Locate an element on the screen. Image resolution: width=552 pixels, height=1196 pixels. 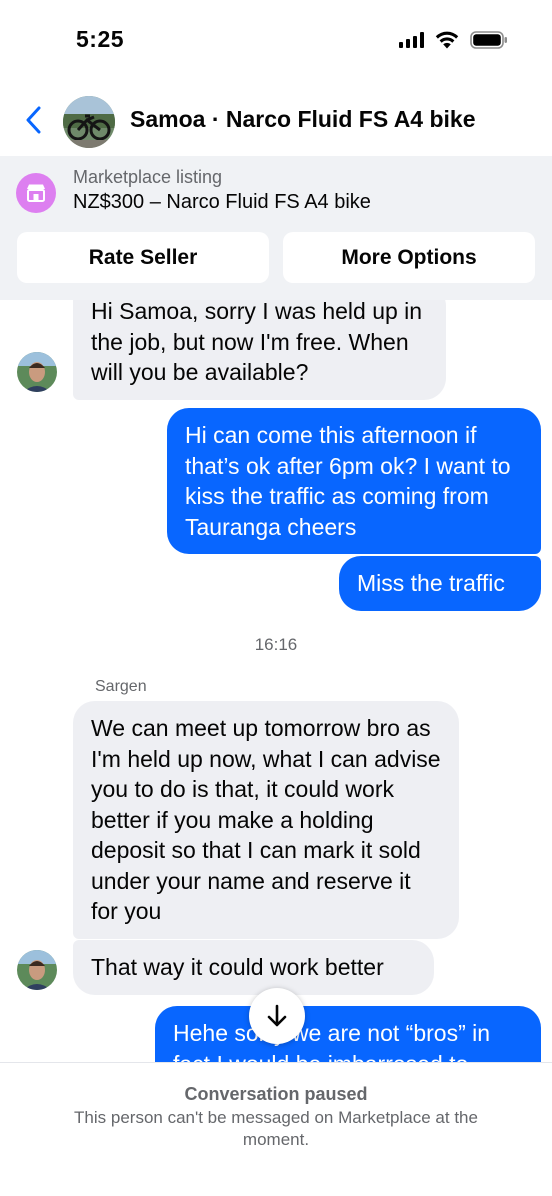
shop-icon is located at coordinates (36, 193).